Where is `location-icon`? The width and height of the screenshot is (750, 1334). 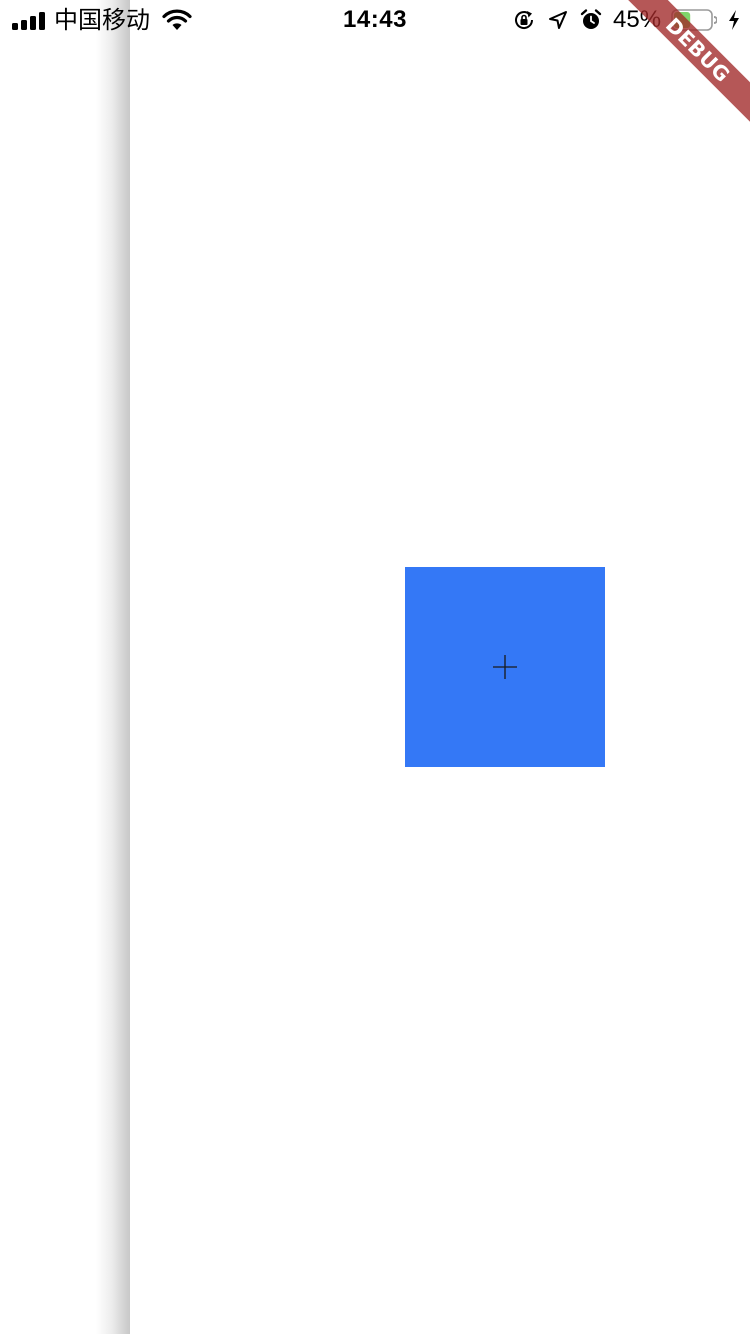 location-icon is located at coordinates (558, 20).